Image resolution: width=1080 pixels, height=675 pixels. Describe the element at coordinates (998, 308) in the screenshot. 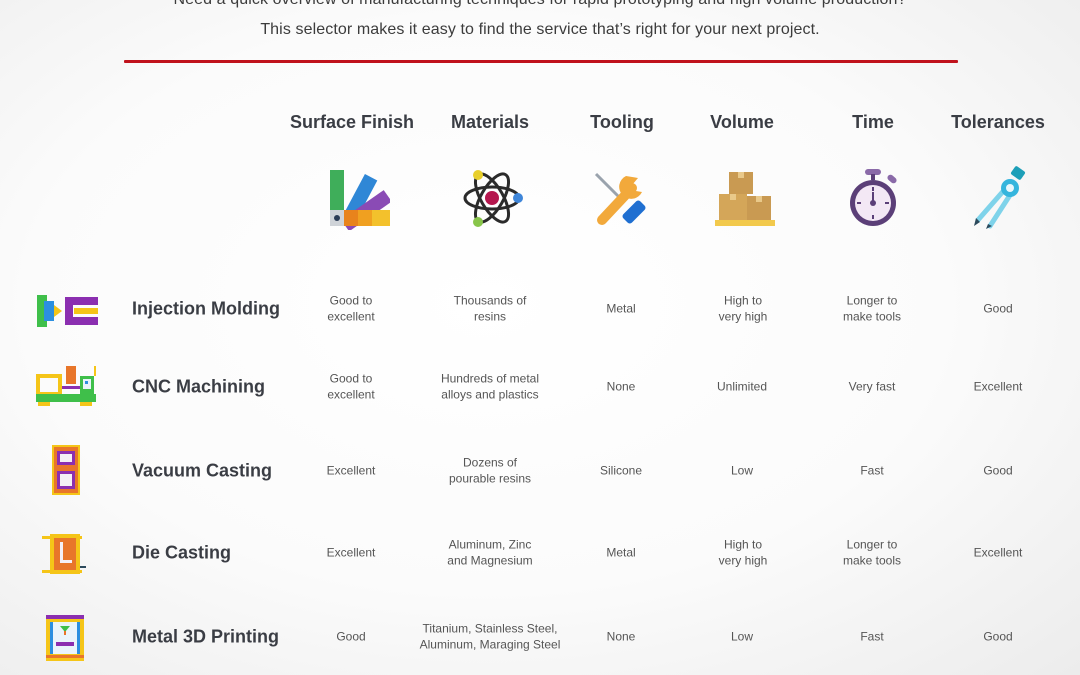

I see `cell-injection-molding-tolerances: Good` at that location.